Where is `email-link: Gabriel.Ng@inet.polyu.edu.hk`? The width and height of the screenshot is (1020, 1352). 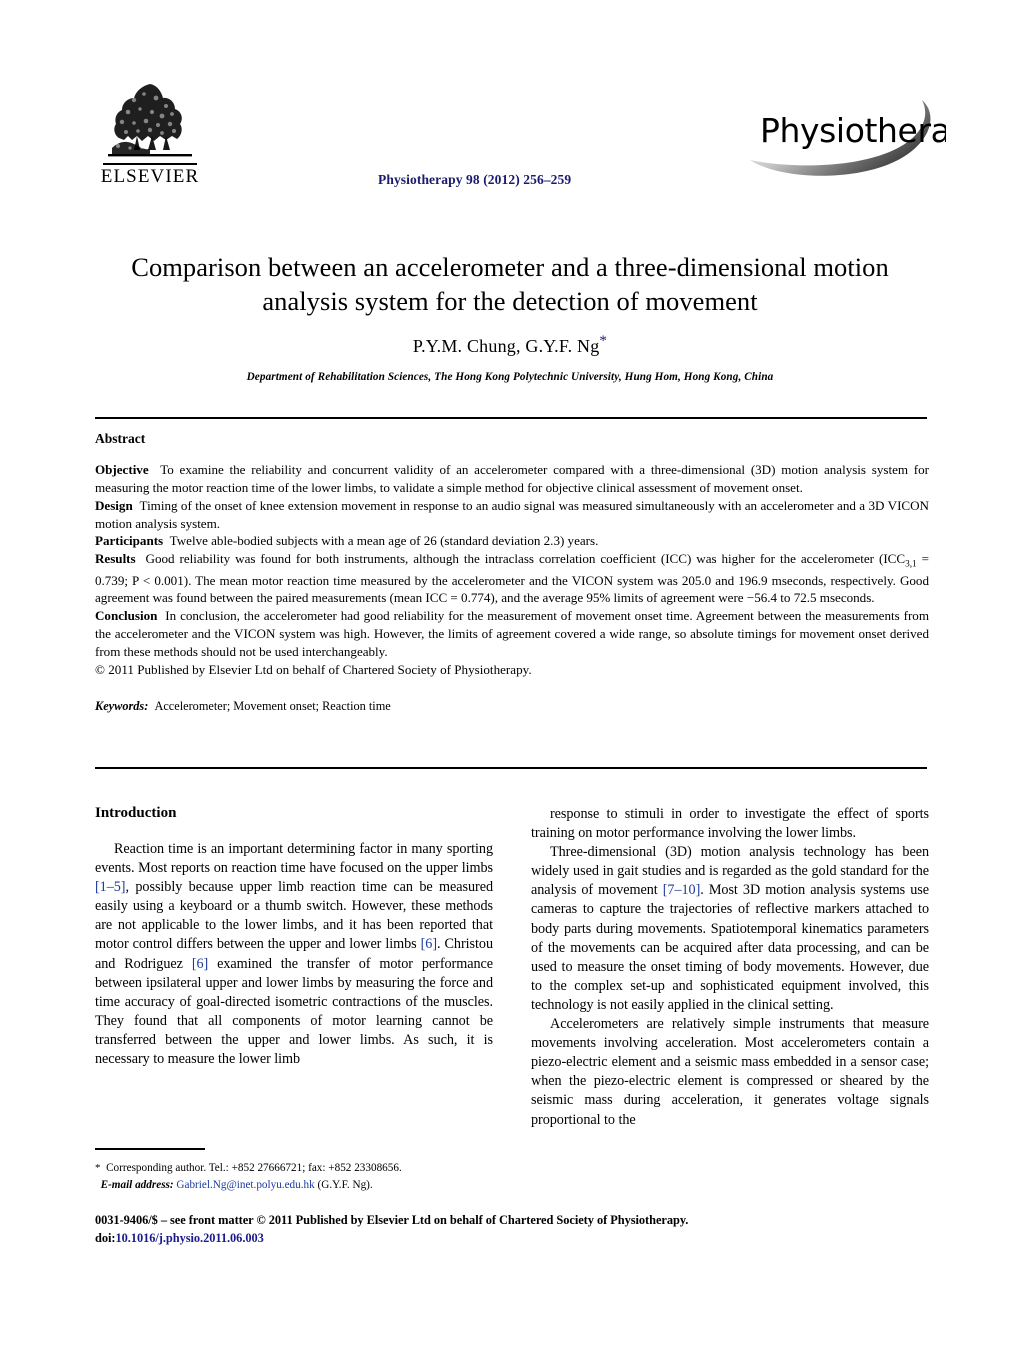
email-link: Gabriel.Ng@inet.polyu.edu.hk is located at coordinates (245, 1185).